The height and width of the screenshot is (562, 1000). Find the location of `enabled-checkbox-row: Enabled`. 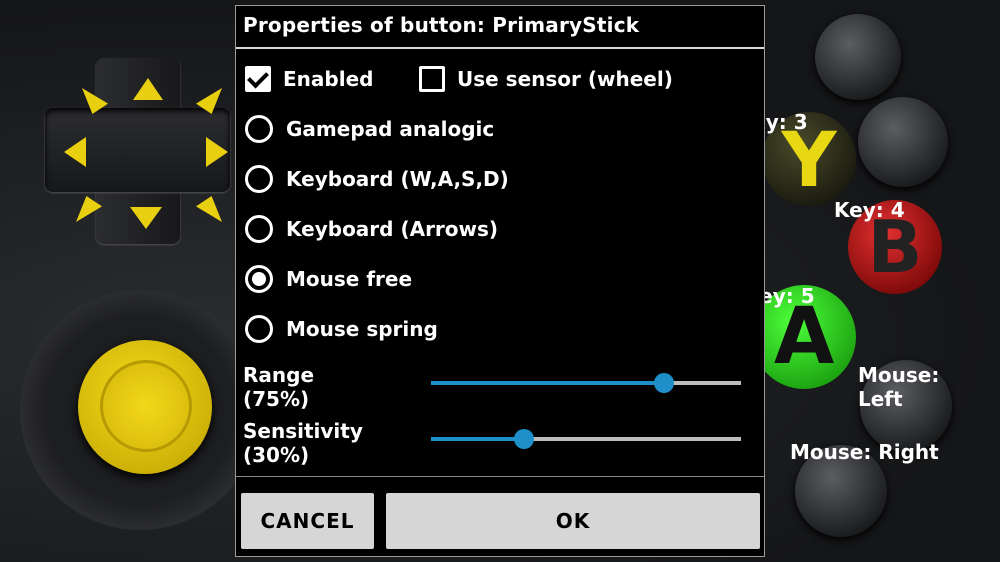

enabled-checkbox-row: Enabled is located at coordinates (309, 79).